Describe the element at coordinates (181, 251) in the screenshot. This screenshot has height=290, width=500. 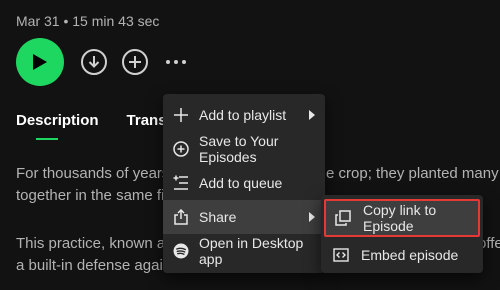
I see `spotify-icon` at that location.